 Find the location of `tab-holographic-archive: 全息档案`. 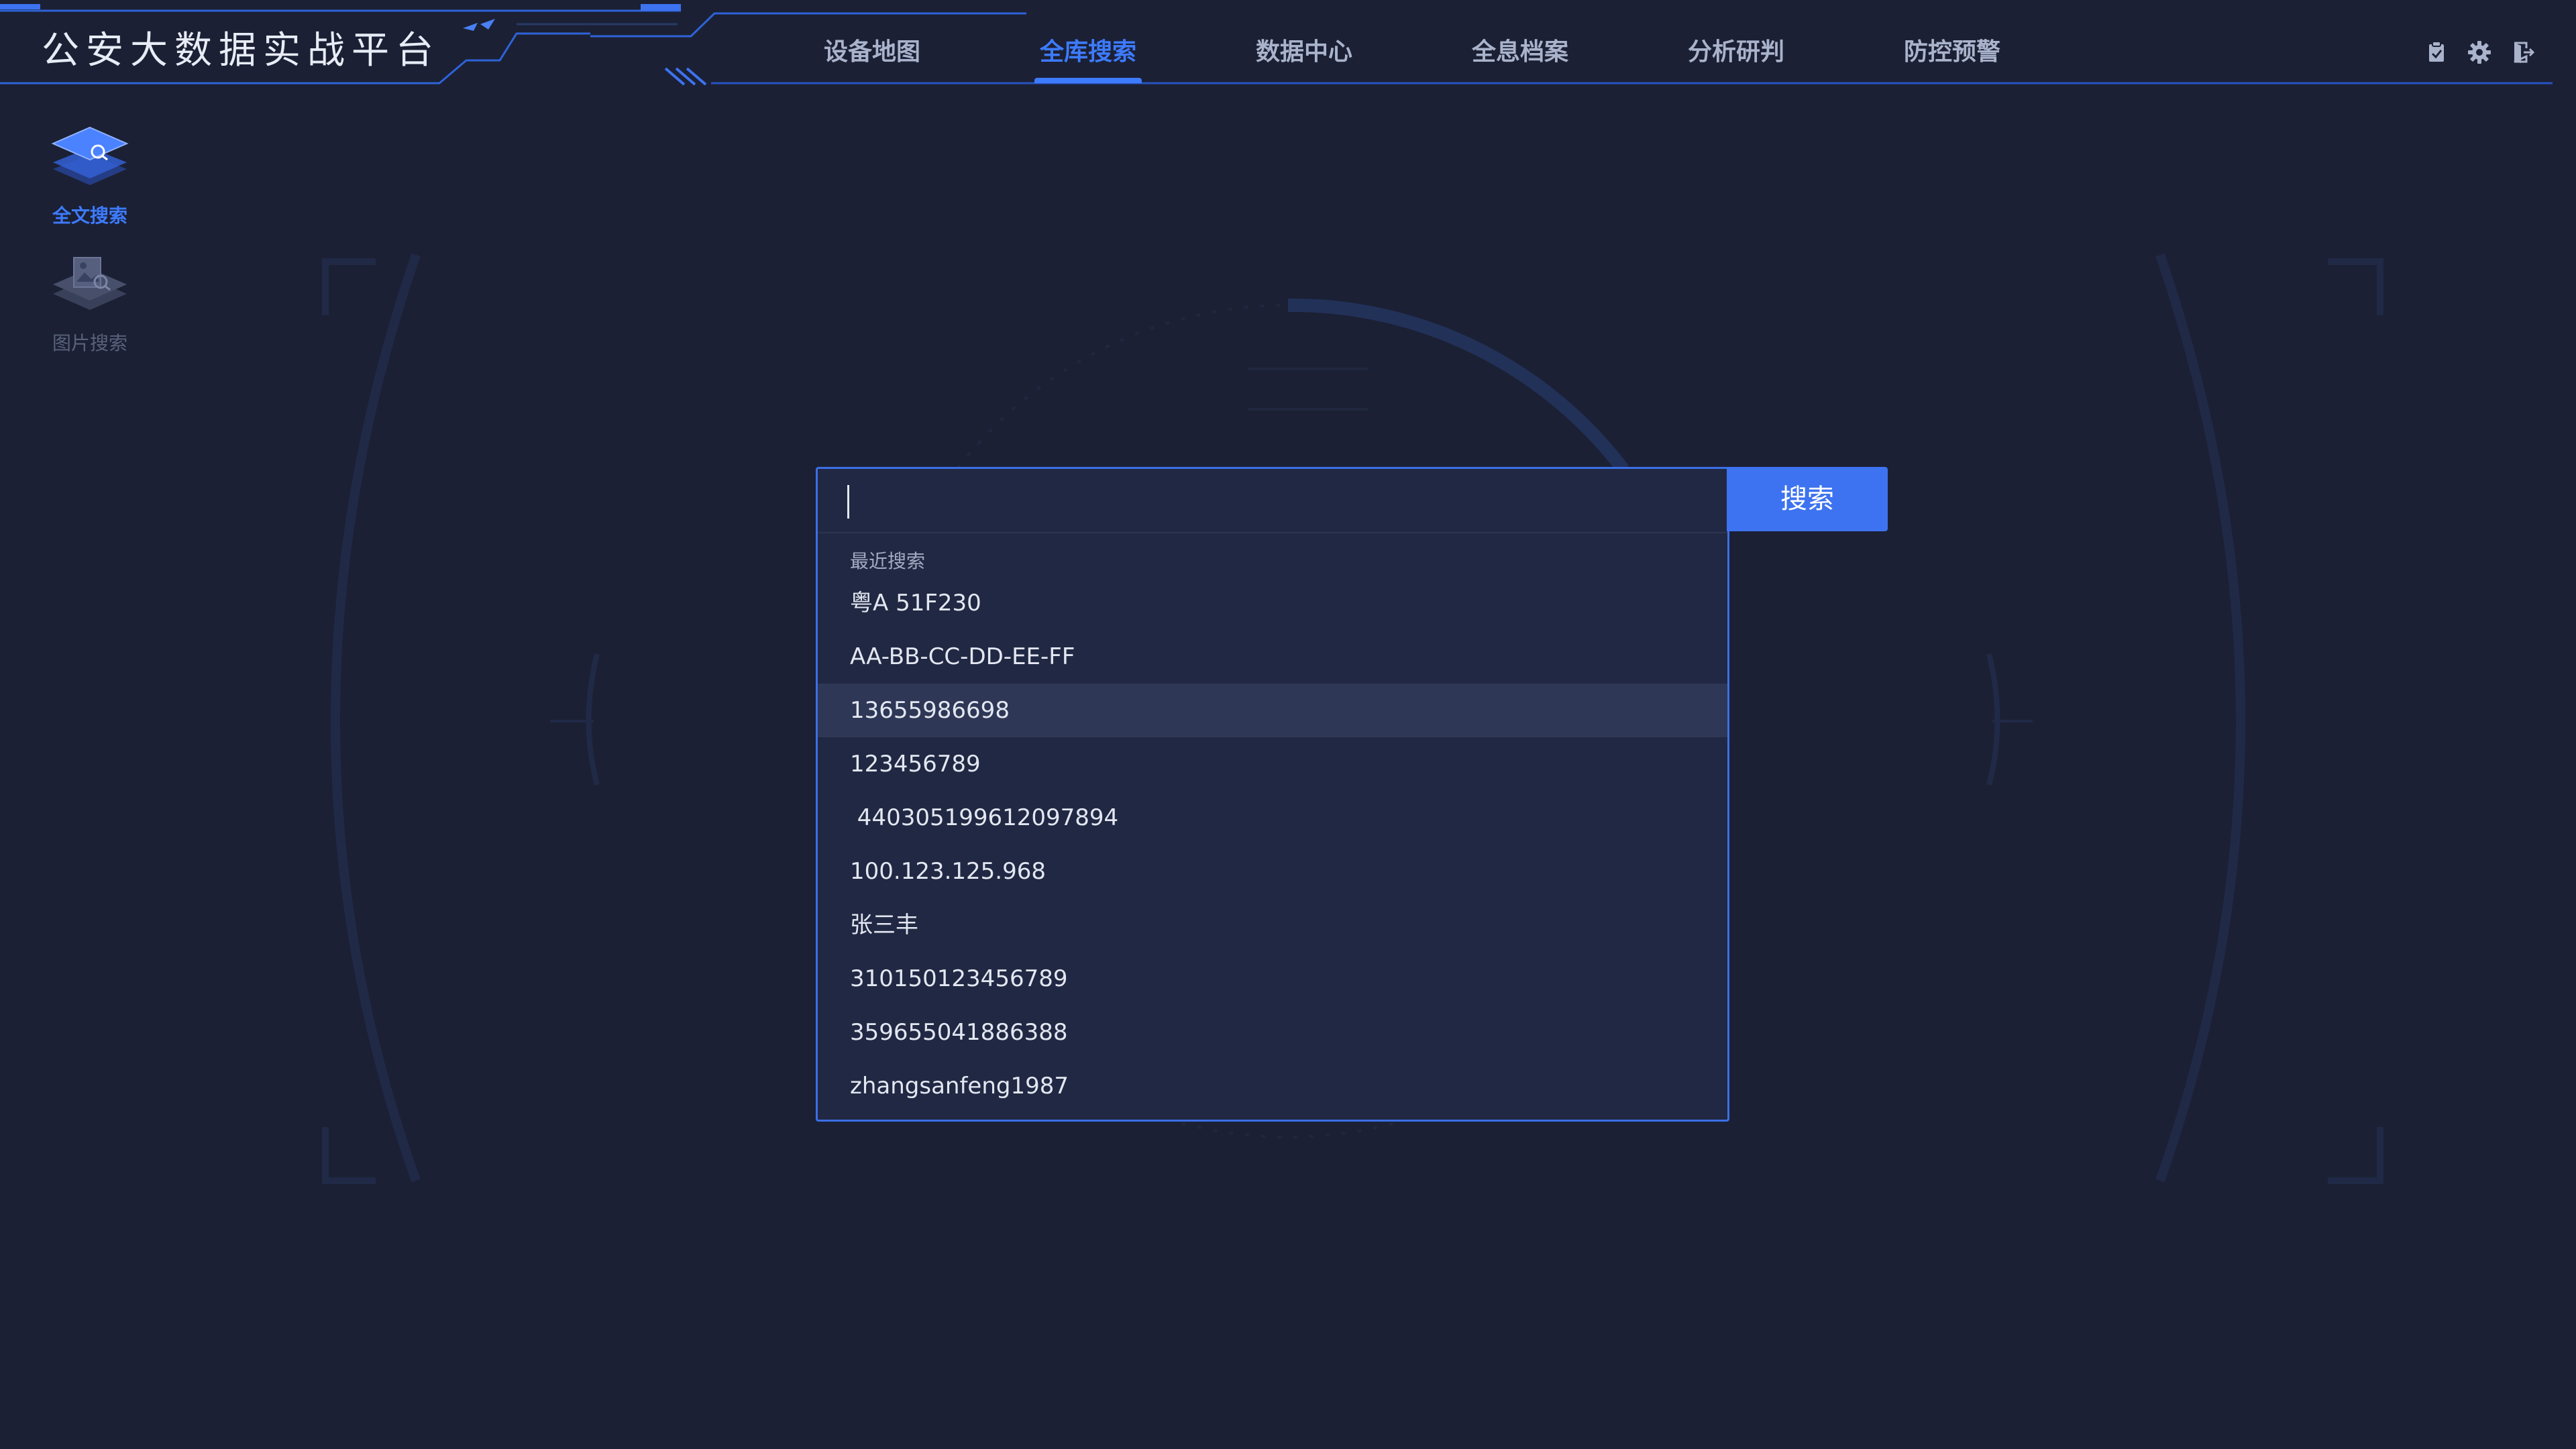

tab-holographic-archive: 全息档案 is located at coordinates (1520, 55).